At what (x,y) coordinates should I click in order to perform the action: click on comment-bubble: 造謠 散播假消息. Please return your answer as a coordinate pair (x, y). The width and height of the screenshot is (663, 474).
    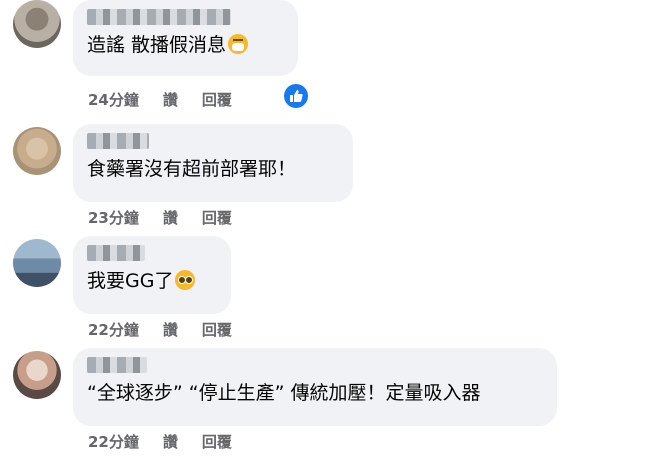
    Looking at the image, I should click on (185, 38).